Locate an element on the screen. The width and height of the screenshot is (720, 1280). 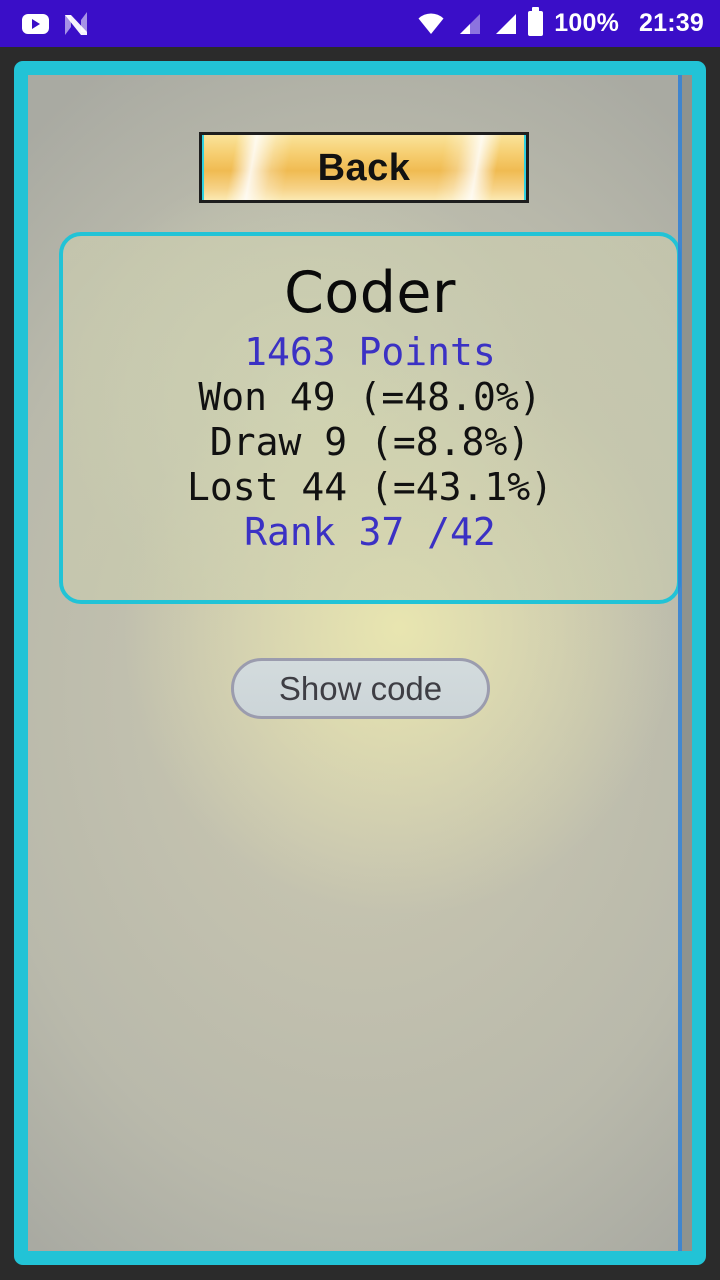
show-code-button-label: Show code is located at coordinates (360, 688).